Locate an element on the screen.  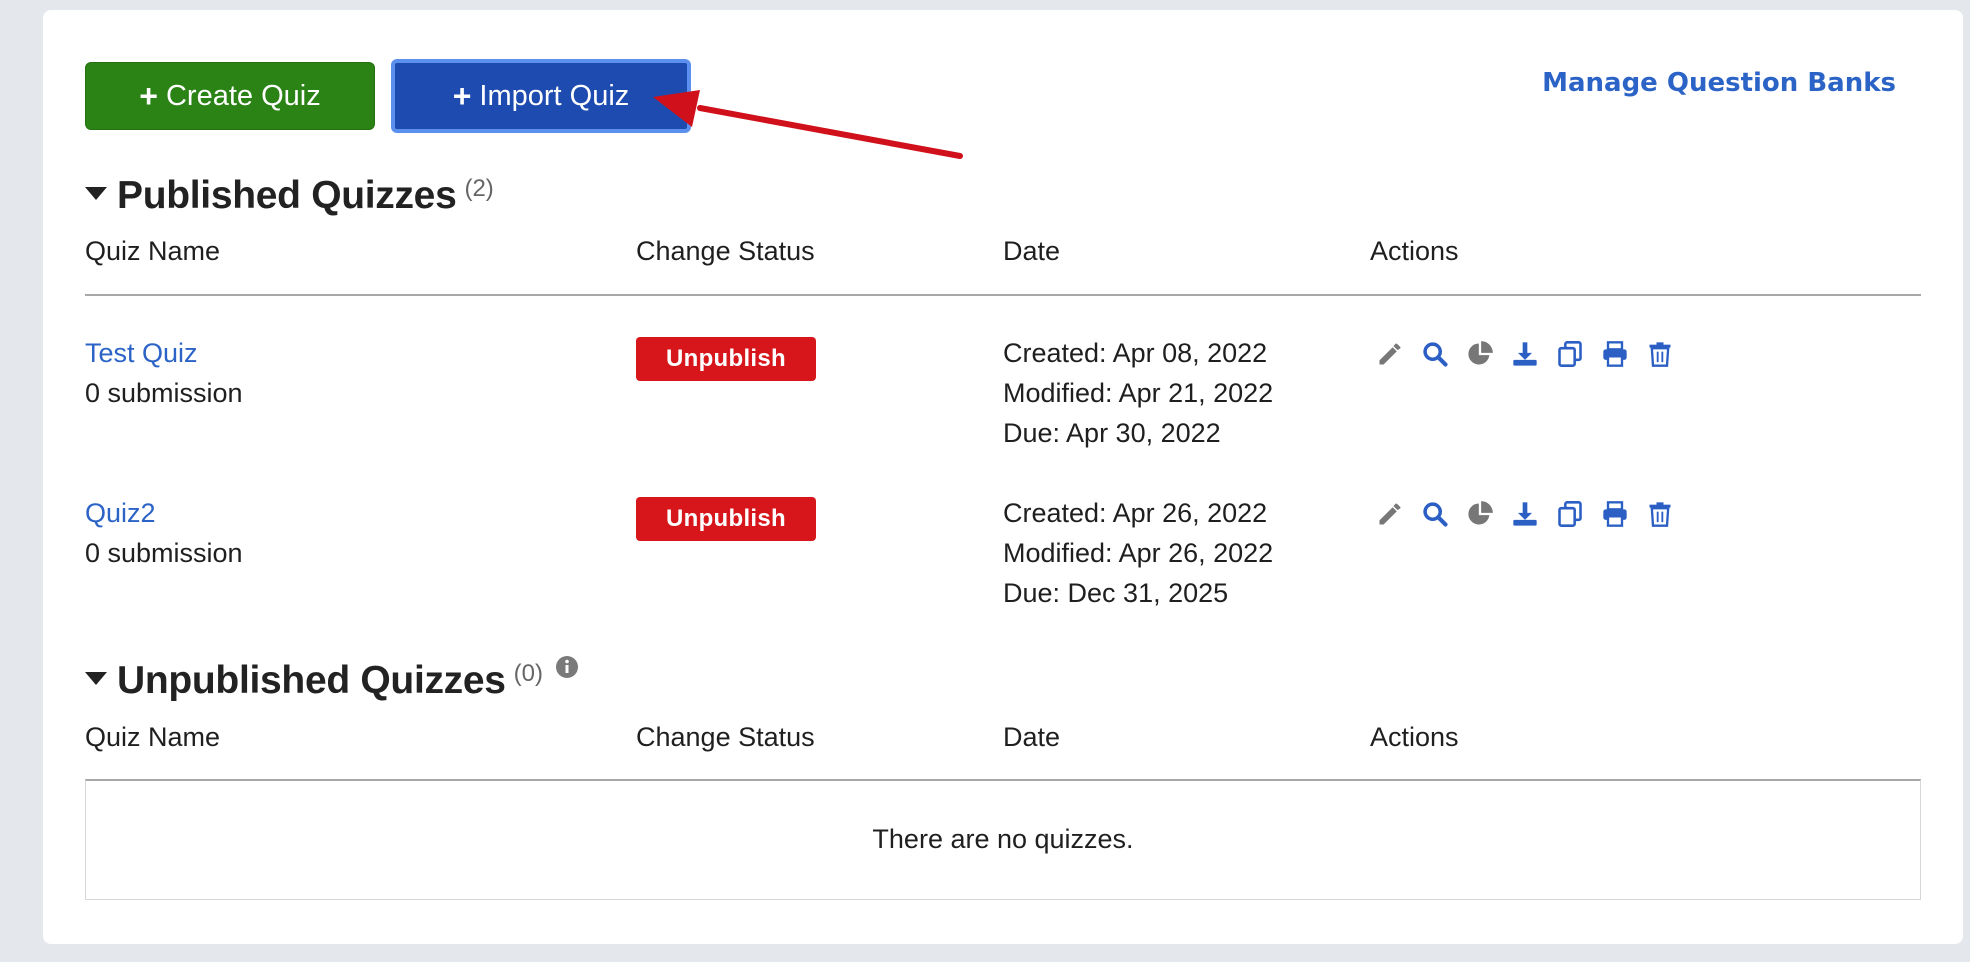
modified-date: Modified: Apr 26, 2022 is located at coordinates (1138, 553).